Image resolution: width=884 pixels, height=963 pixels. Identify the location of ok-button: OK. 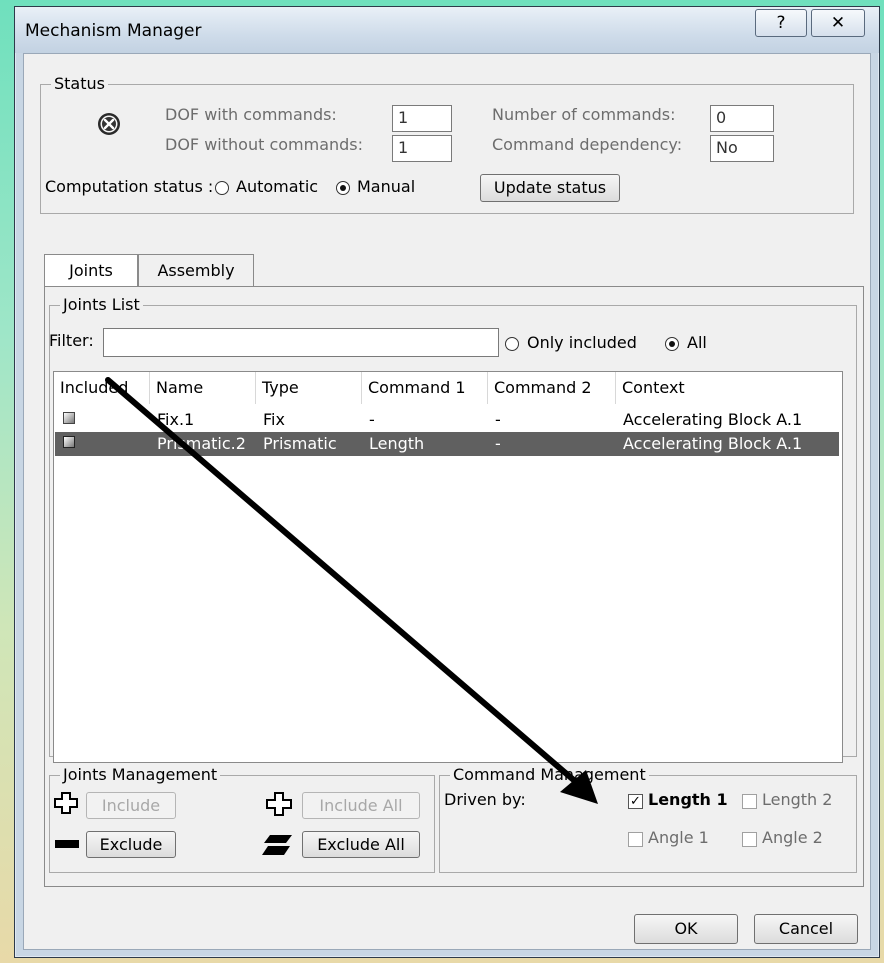
(686, 929).